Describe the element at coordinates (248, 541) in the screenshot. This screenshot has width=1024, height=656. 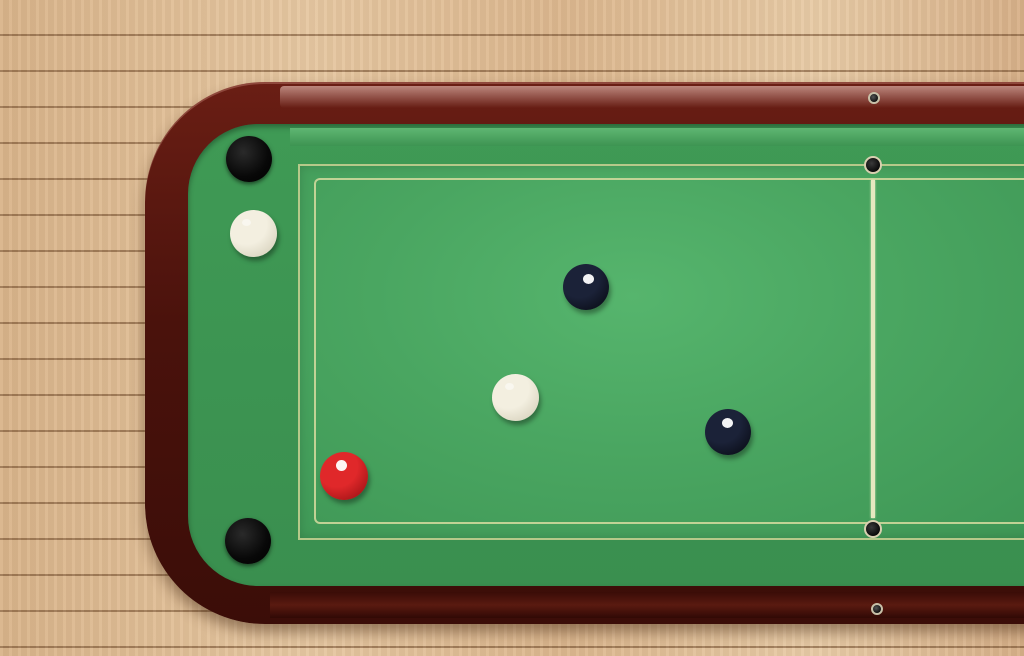
I see `pocket-bottom-left-icon` at that location.